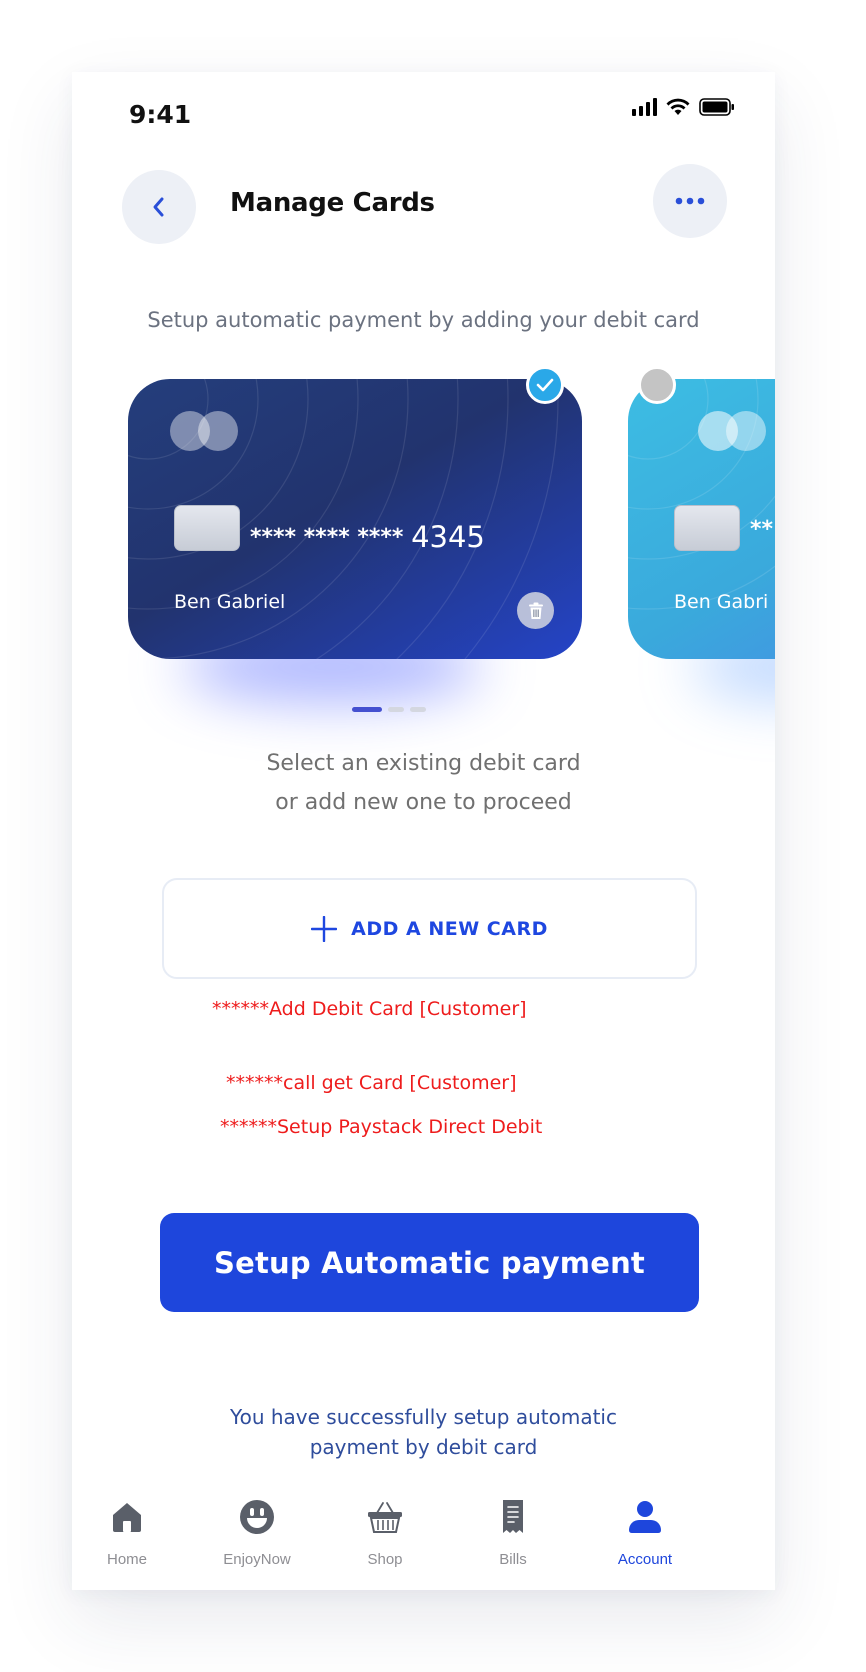 This screenshot has height=1672, width=866. What do you see at coordinates (423, 1447) in the screenshot?
I see `success-line: payment by debit card` at bounding box center [423, 1447].